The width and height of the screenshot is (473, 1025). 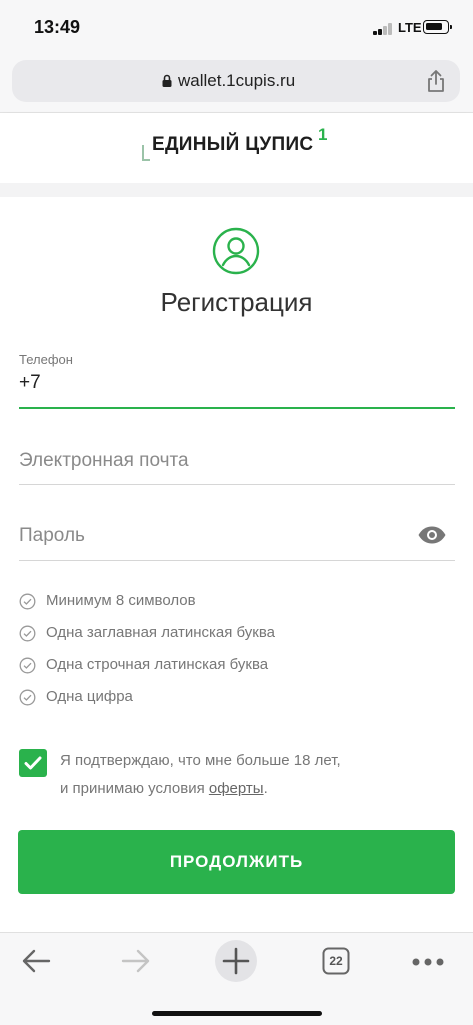 I want to click on continue-button: ПРОДОЛЖИТЬ, so click(x=236, y=862).